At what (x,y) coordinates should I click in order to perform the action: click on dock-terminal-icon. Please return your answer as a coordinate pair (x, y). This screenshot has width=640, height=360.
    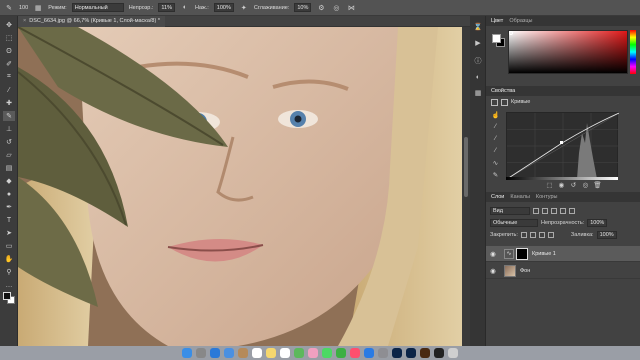
    Looking at the image, I should click on (439, 353).